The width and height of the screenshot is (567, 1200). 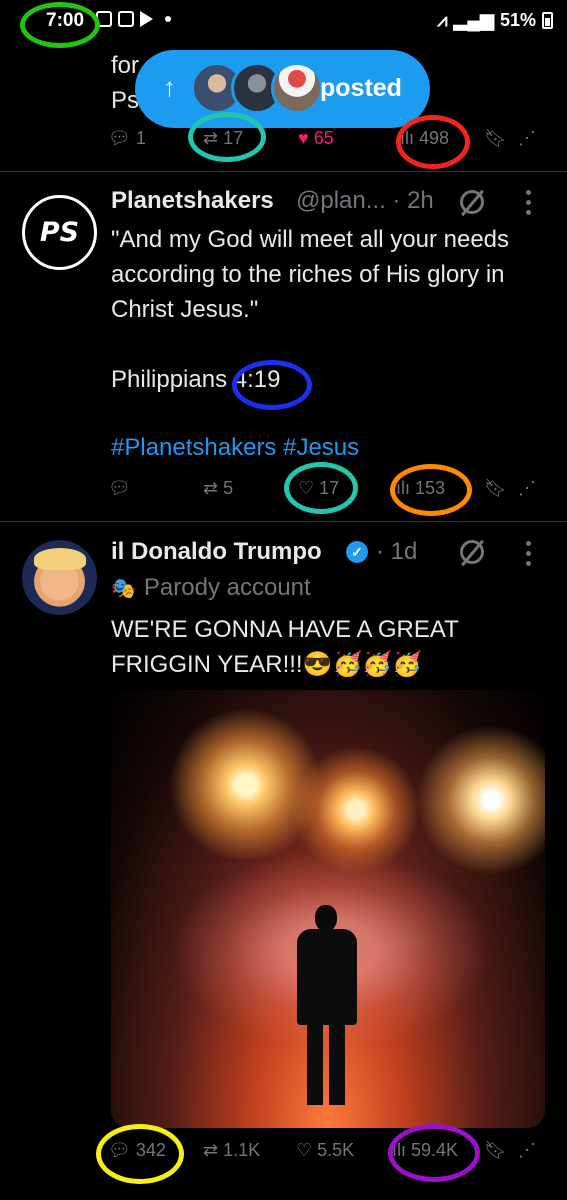 What do you see at coordinates (442, 20) in the screenshot?
I see `wifi-icon: ⩘` at bounding box center [442, 20].